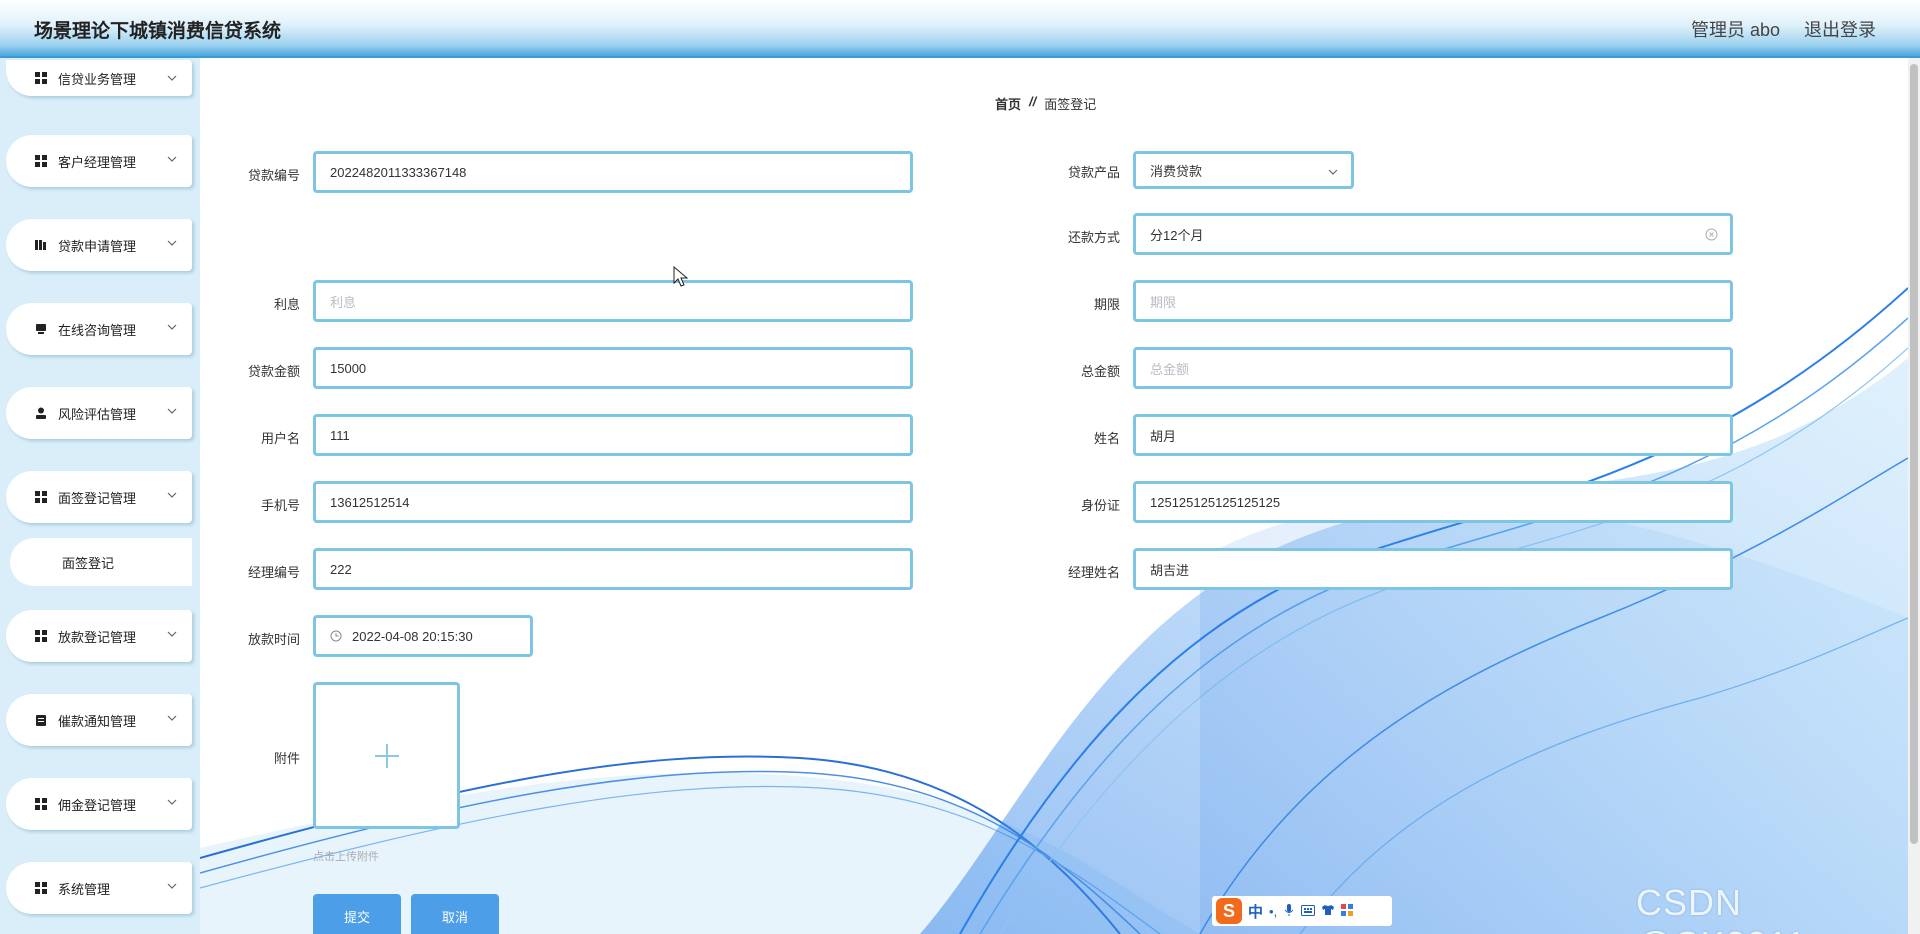 The height and width of the screenshot is (934, 1920). I want to click on interest-field: 利息, so click(613, 301).